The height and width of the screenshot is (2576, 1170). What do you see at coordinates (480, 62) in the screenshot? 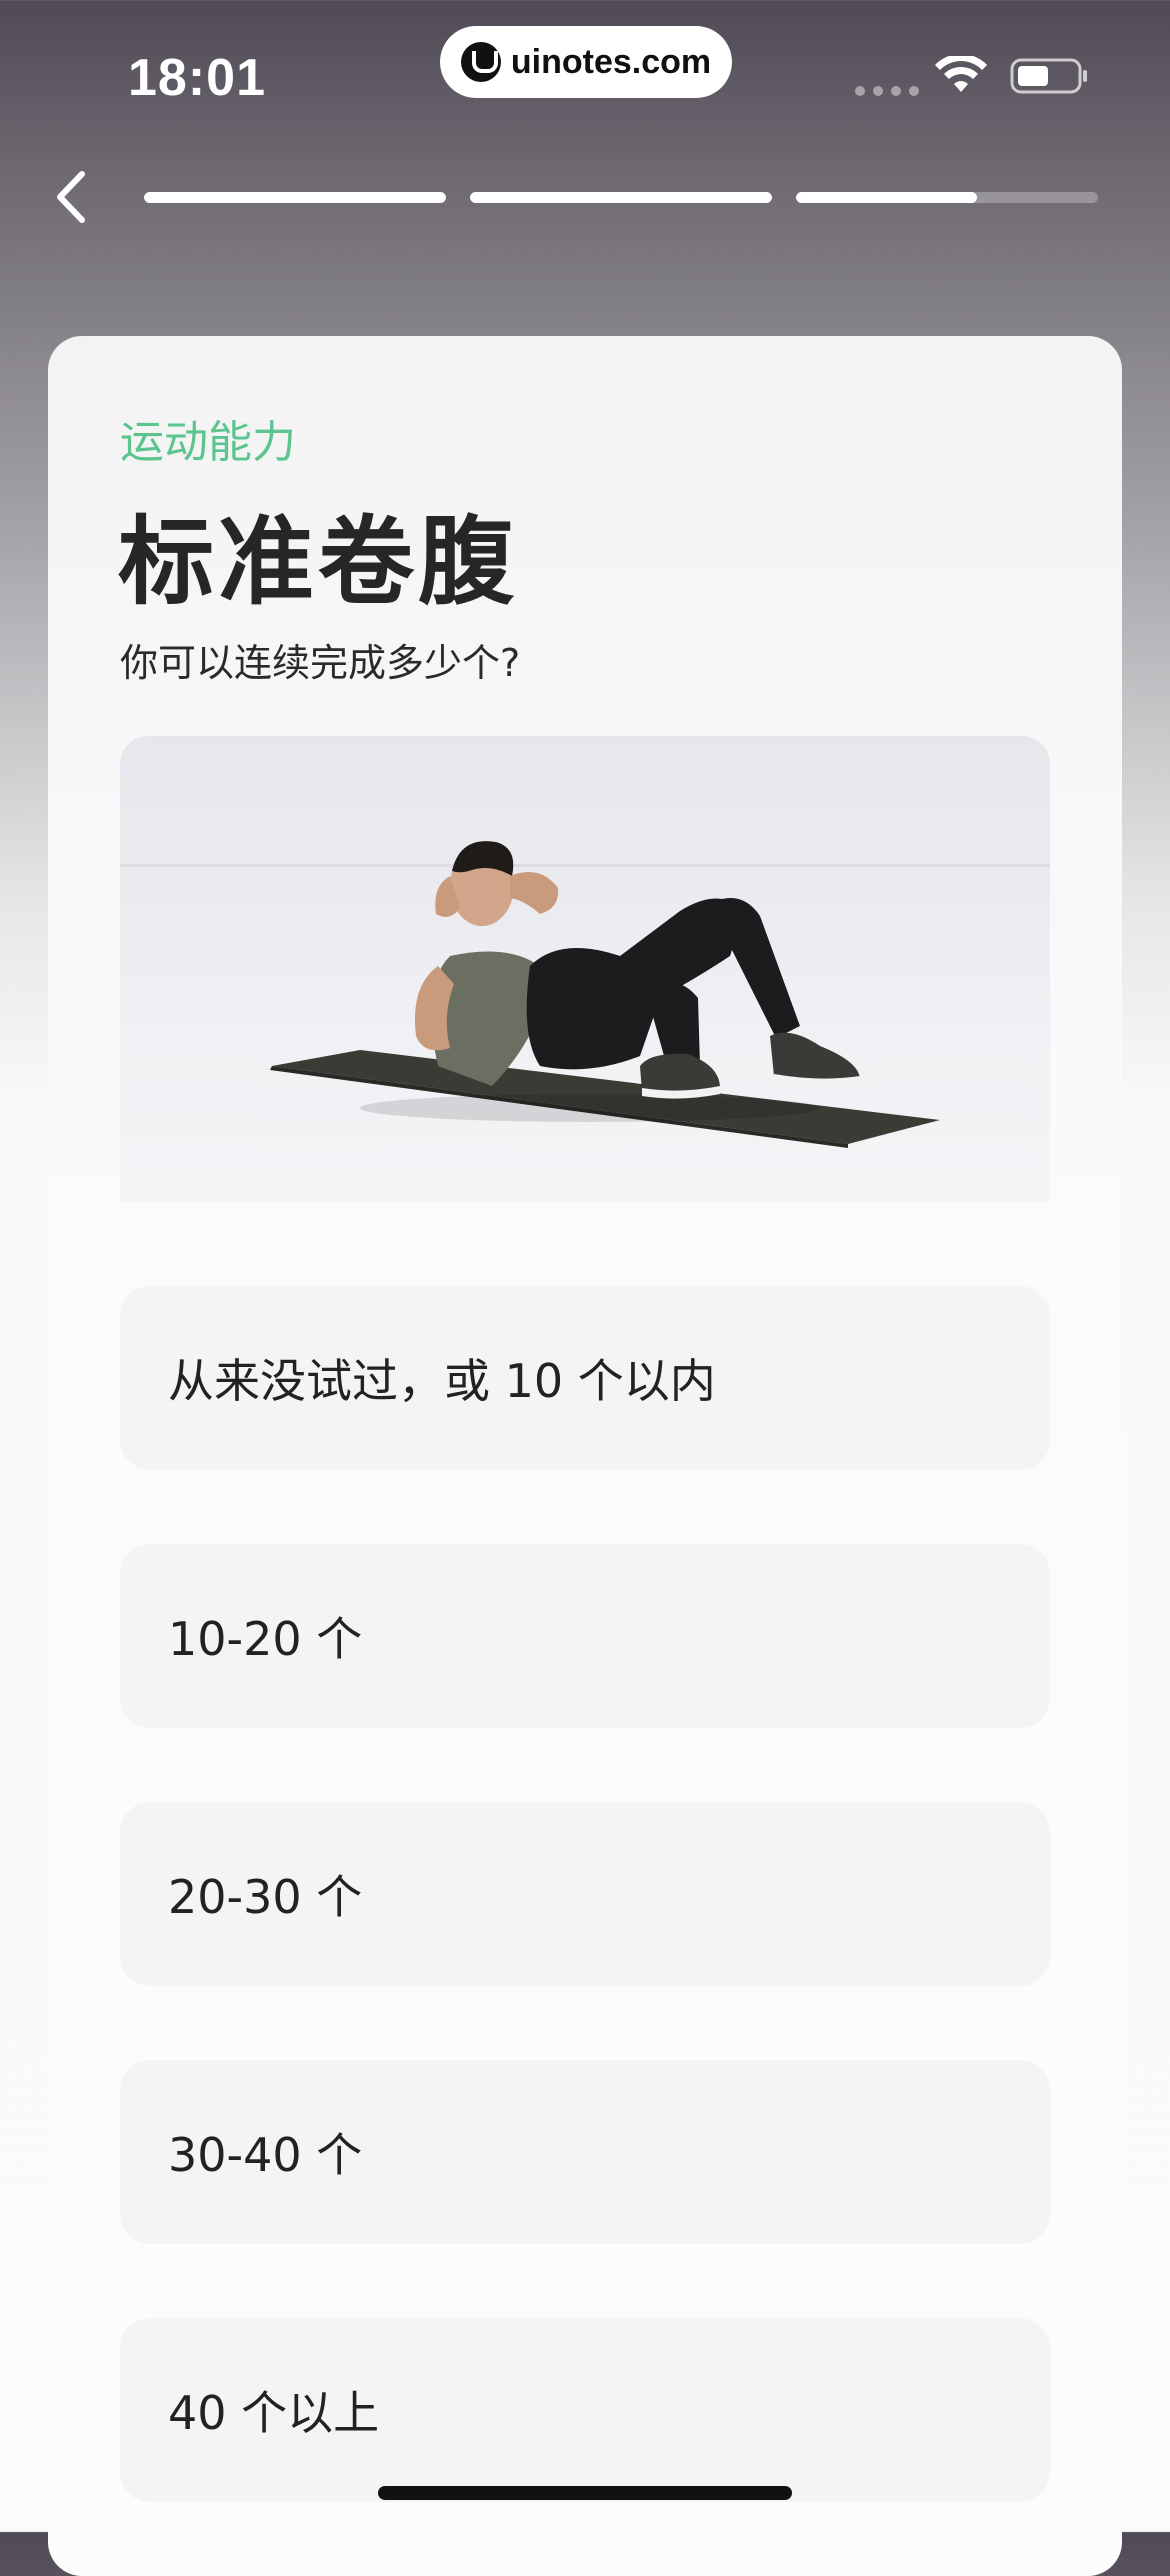
I see `uinotes-logo-icon` at bounding box center [480, 62].